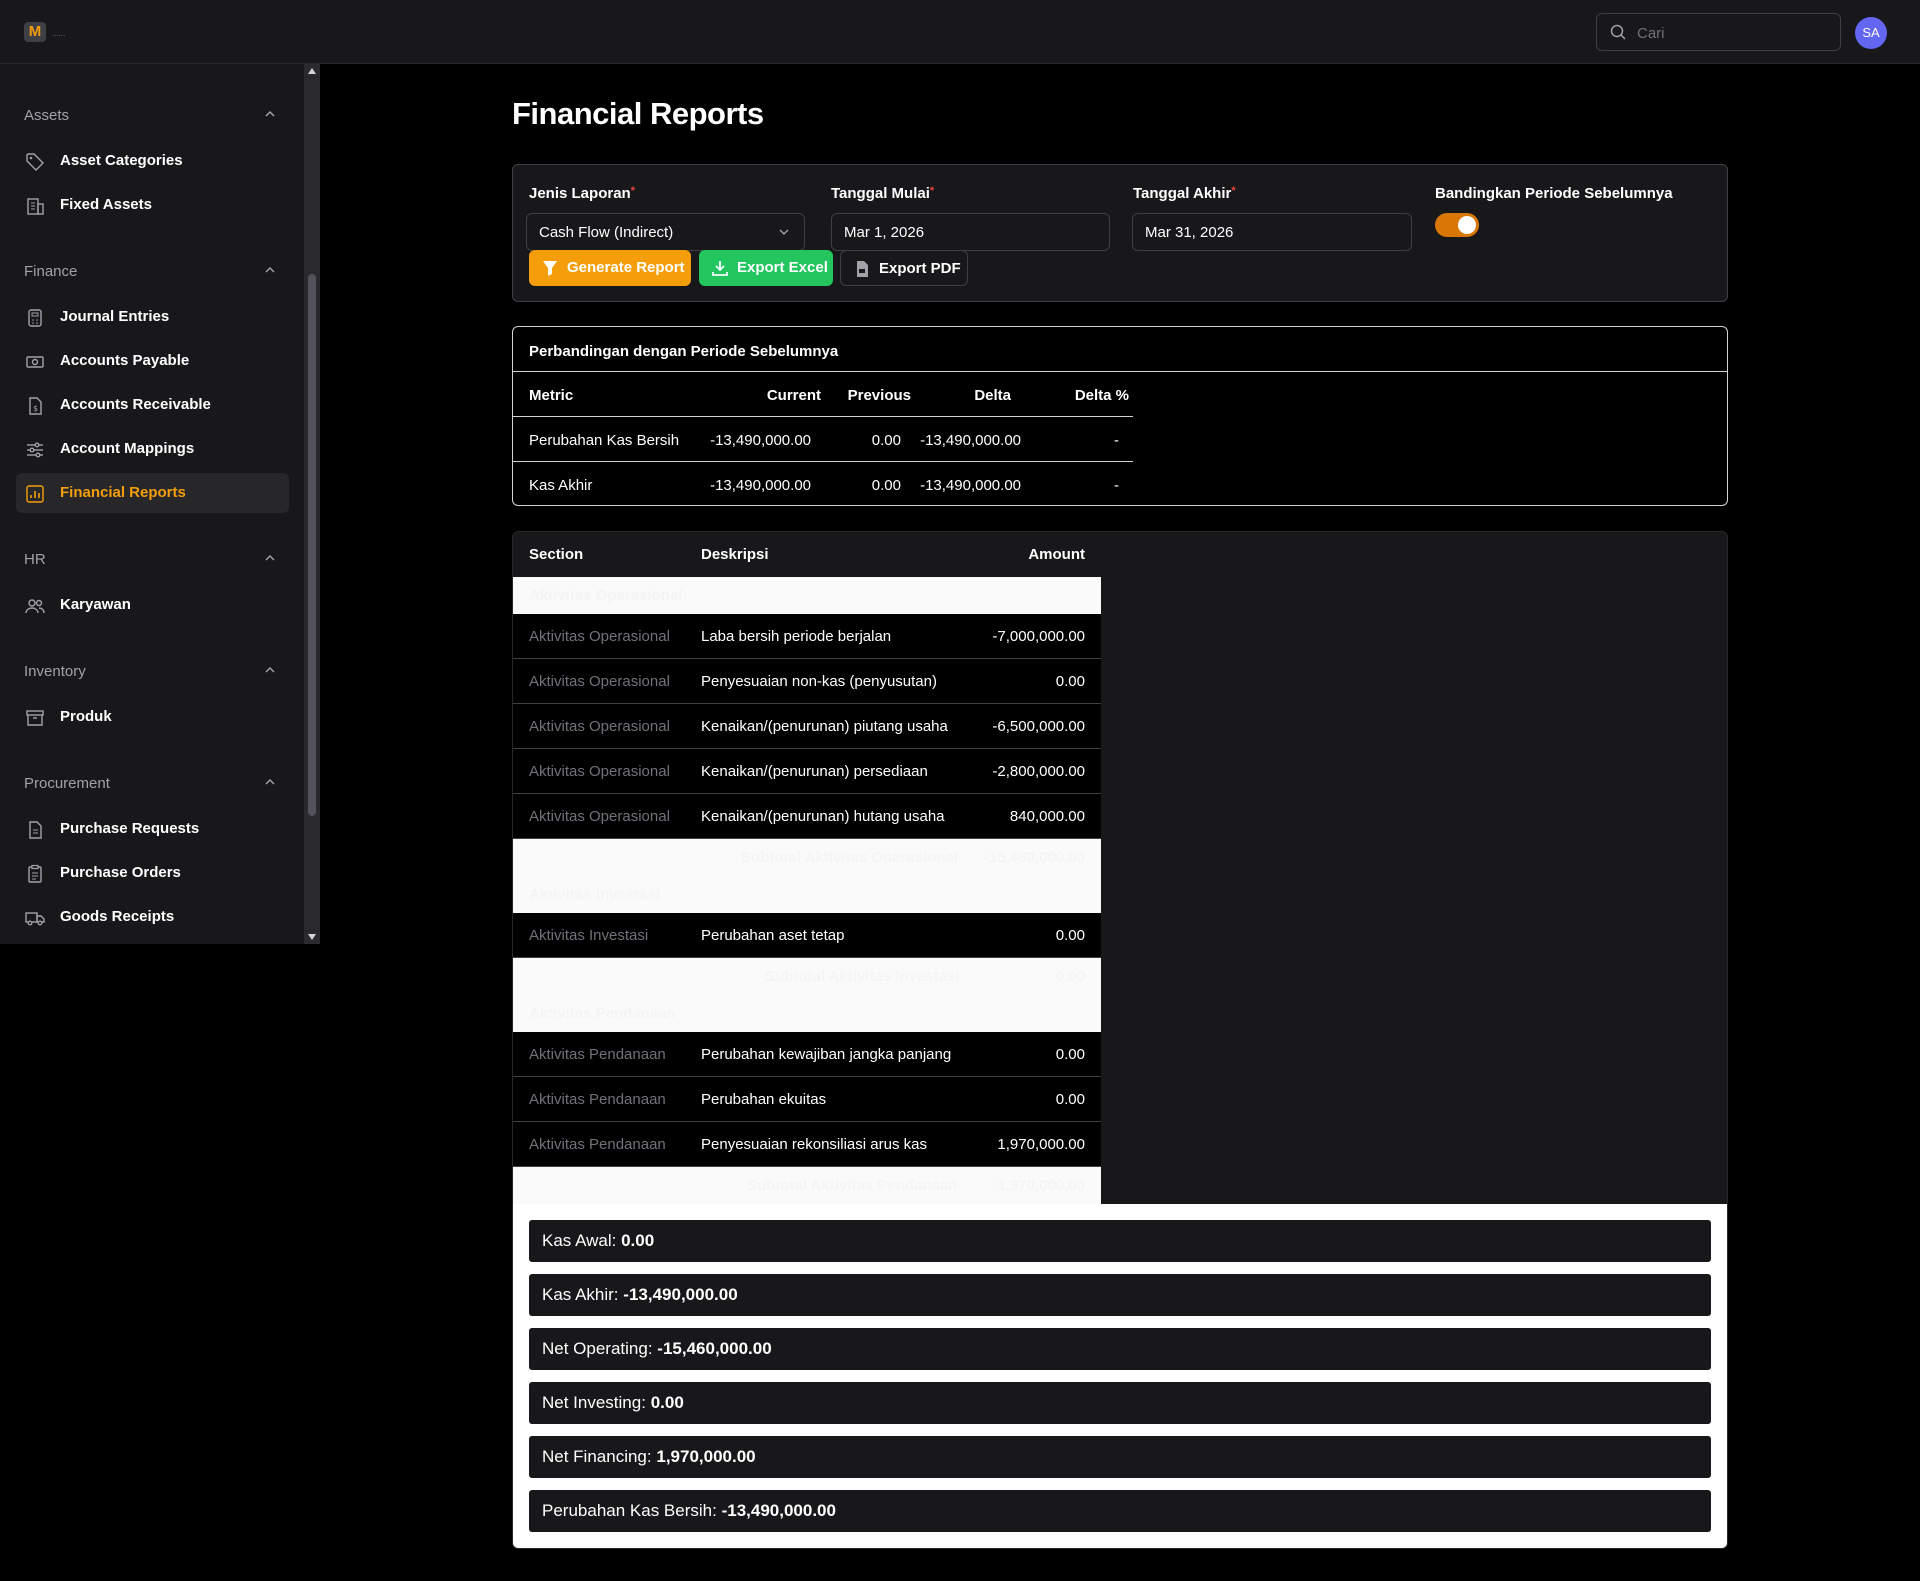 This screenshot has width=1920, height=1581. What do you see at coordinates (152, 917) in the screenshot?
I see `sidebar-item-goods-receipts: Goods Receipts` at bounding box center [152, 917].